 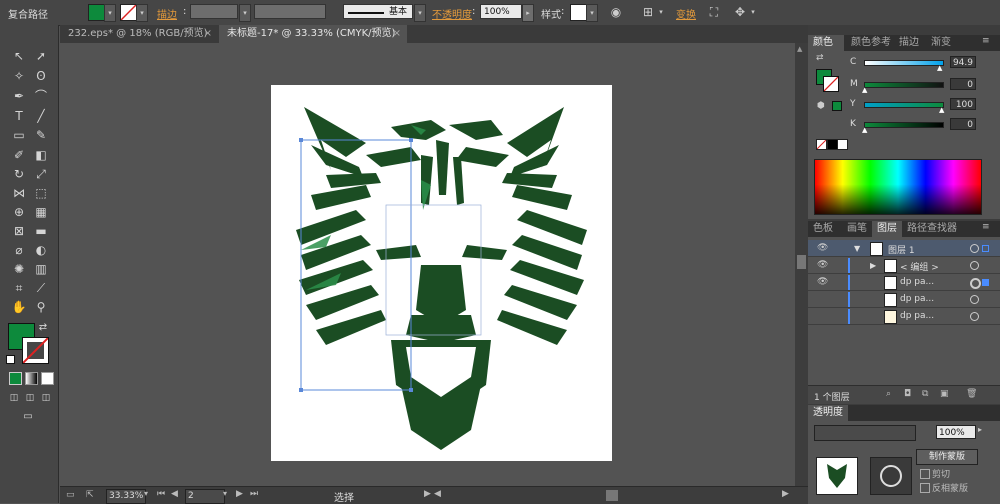 I want to click on tab-gradient: 渐变, so click(x=941, y=43).